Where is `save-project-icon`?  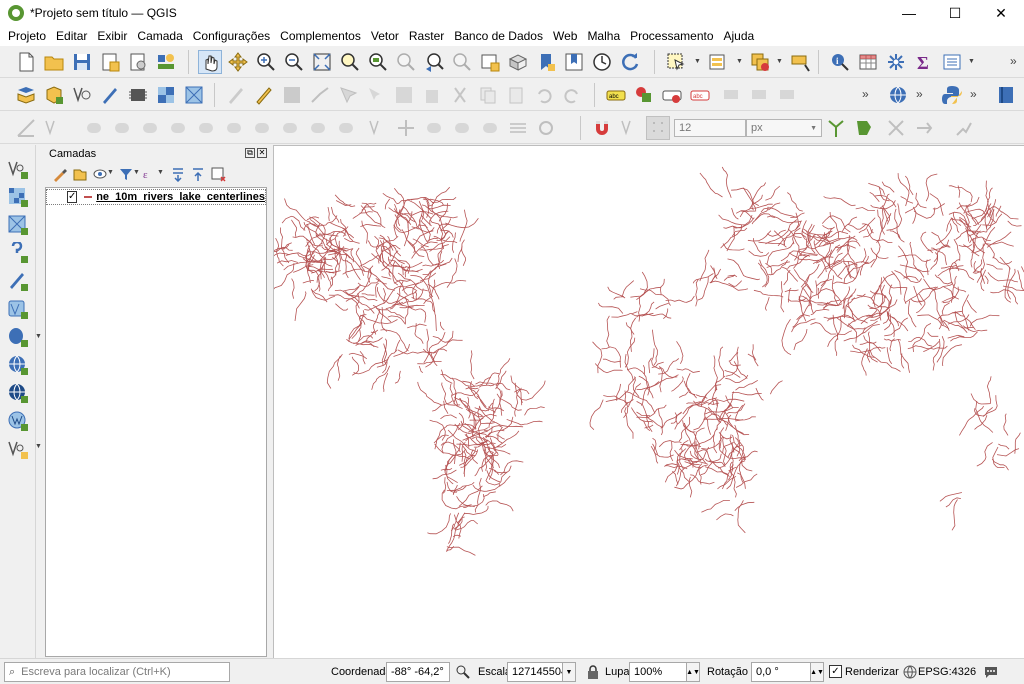 save-project-icon is located at coordinates (82, 62).